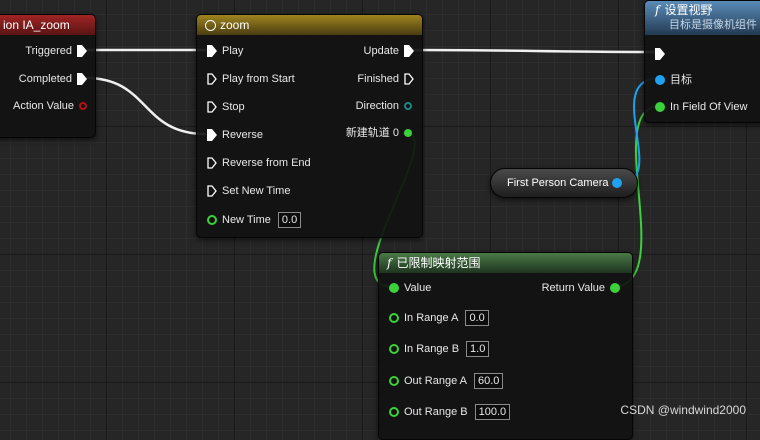  Describe the element at coordinates (478, 349) in the screenshot. I see `in-range-b-input: 1.0` at that location.